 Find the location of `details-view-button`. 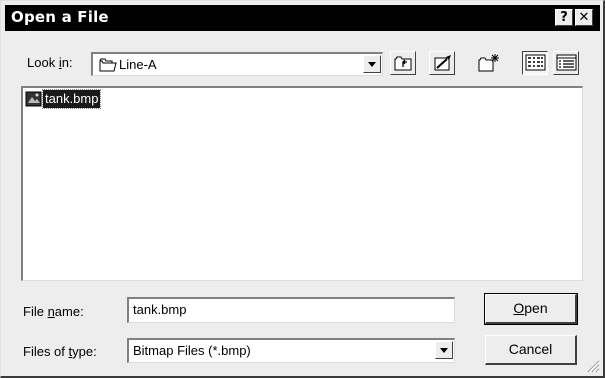

details-view-button is located at coordinates (566, 63).